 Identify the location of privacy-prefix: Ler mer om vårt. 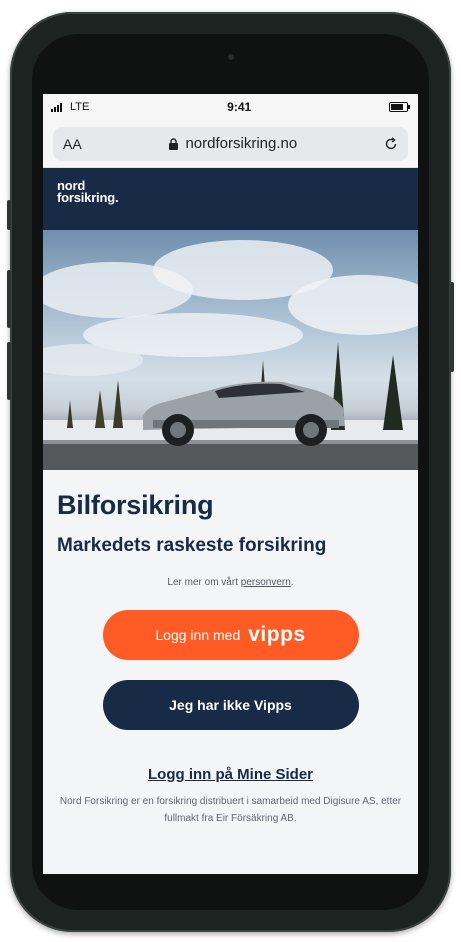
(202, 582).